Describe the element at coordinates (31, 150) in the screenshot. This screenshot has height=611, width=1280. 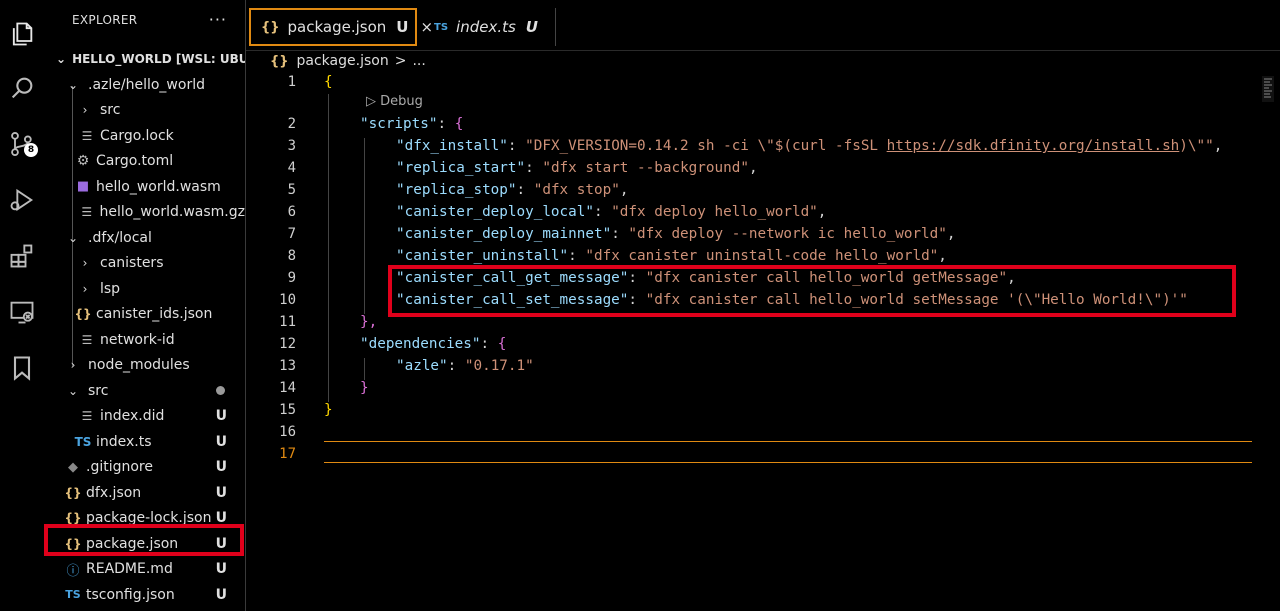
I see `source-control-badge: 8` at that location.